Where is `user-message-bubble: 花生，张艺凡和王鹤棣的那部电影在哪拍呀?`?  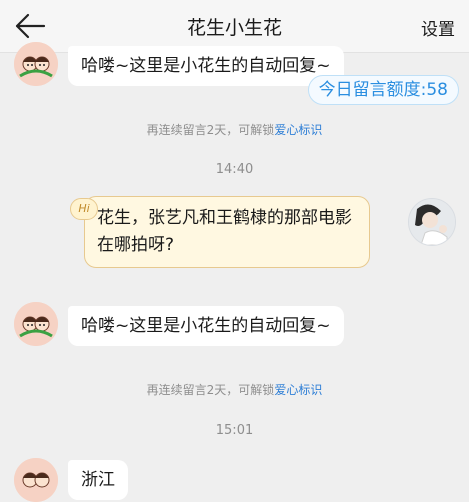
user-message-bubble: 花生，张艺凡和王鹤棣的那部电影在哪拍呀? is located at coordinates (227, 232).